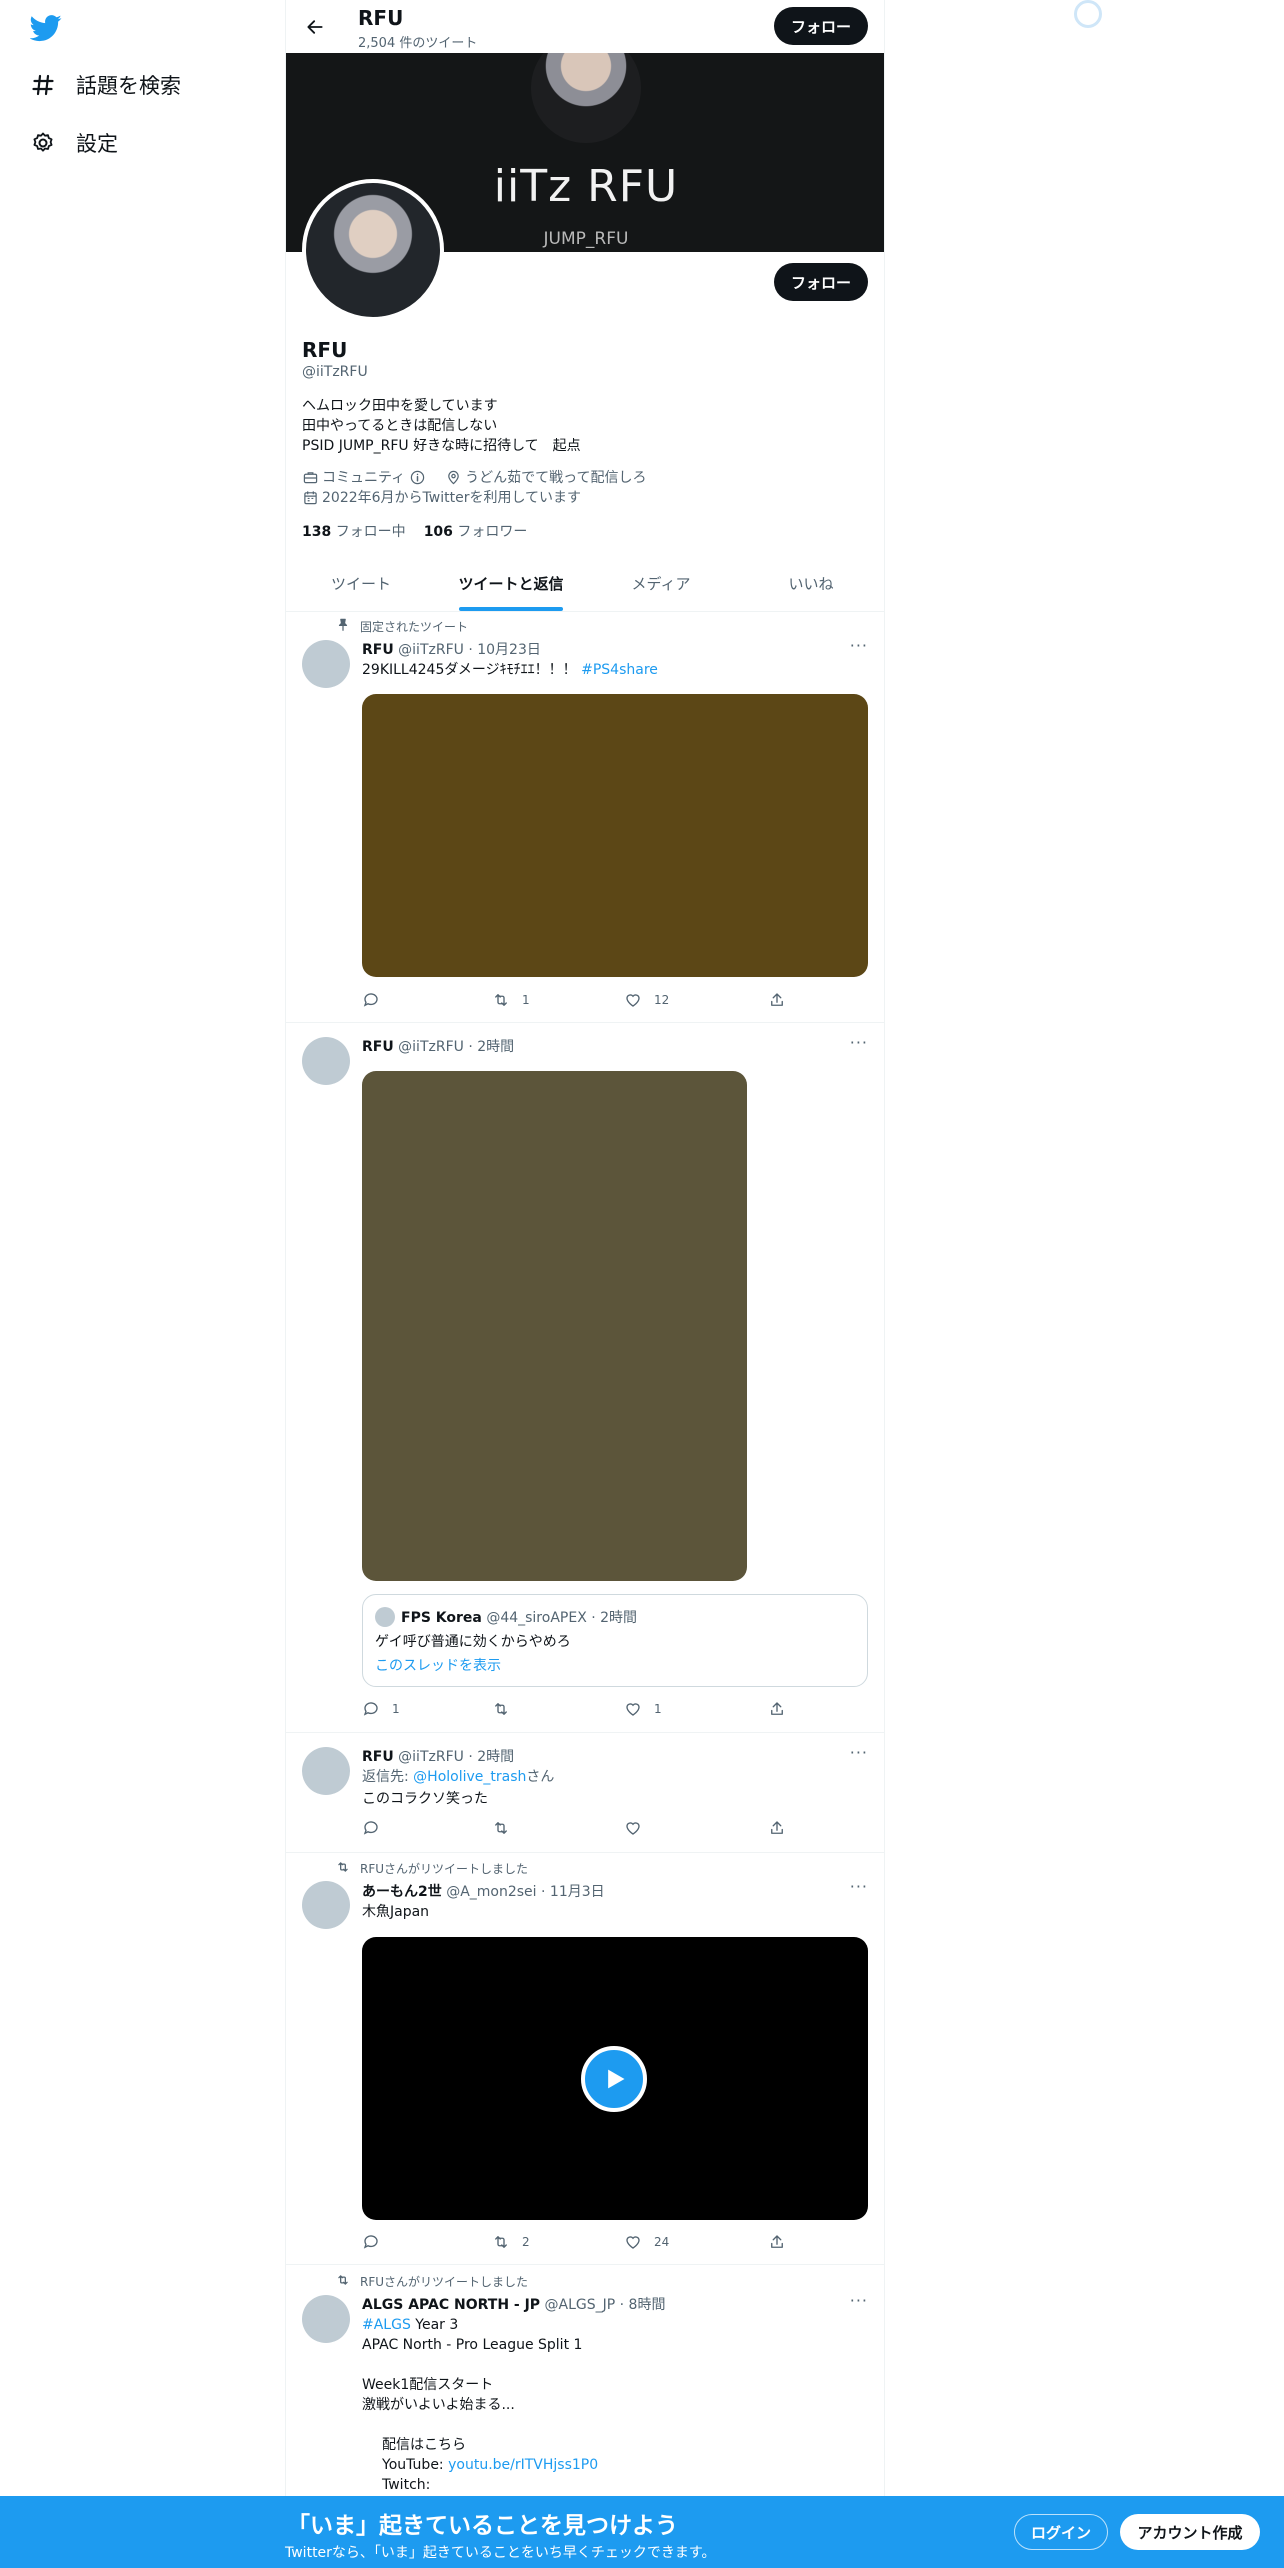  What do you see at coordinates (402, 1892) in the screenshot?
I see `author-name: あーもん2世` at bounding box center [402, 1892].